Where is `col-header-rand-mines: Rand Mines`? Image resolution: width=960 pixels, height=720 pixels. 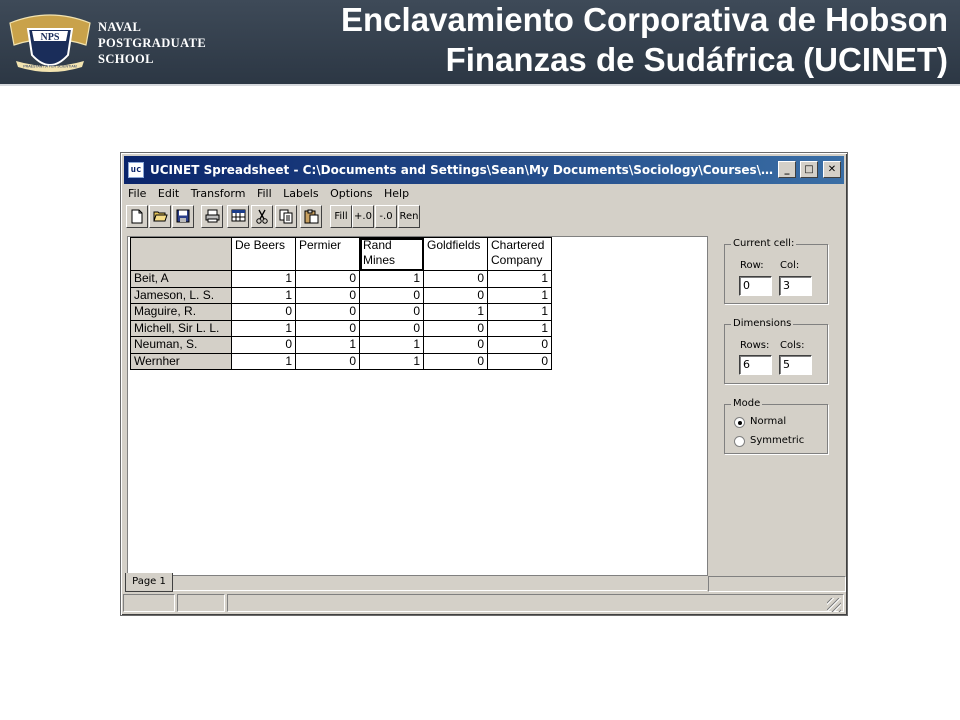 col-header-rand-mines: Rand Mines is located at coordinates (391, 254).